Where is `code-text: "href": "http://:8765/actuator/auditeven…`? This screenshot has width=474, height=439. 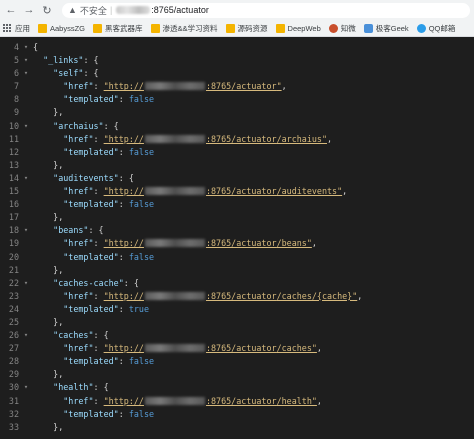
code-text: "href": "http://:8765/actuator/auditeven… is located at coordinates (190, 191).